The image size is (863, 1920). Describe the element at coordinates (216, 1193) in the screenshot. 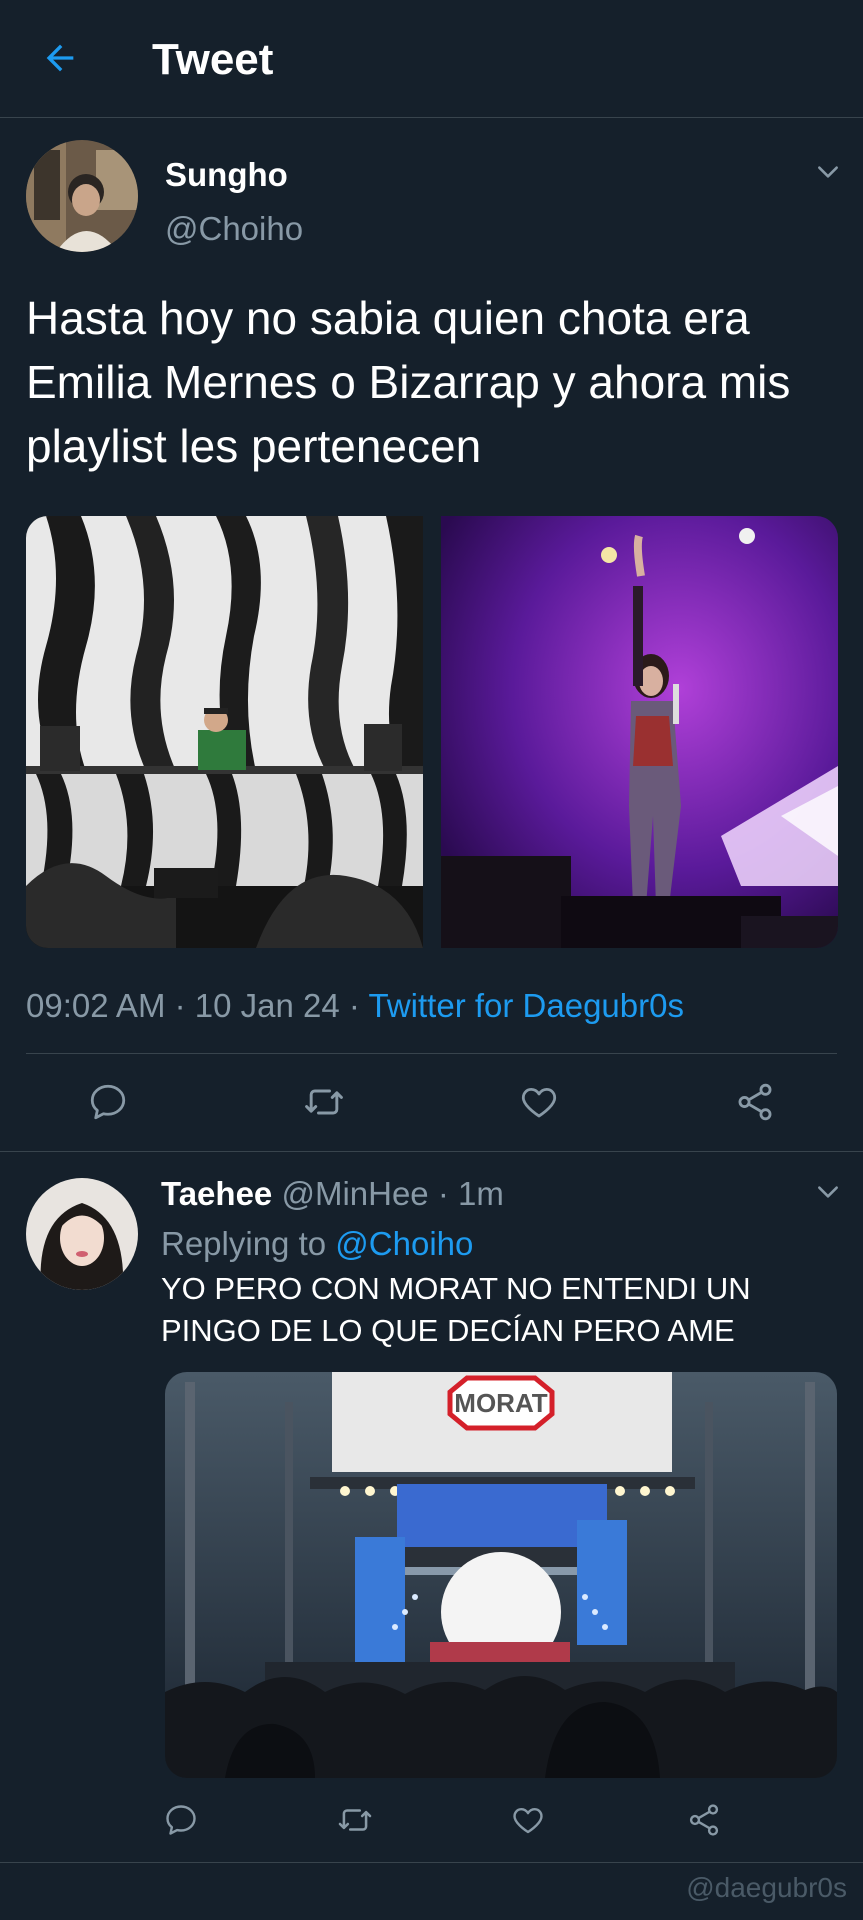

I see `reply-author-name: Taehee` at that location.